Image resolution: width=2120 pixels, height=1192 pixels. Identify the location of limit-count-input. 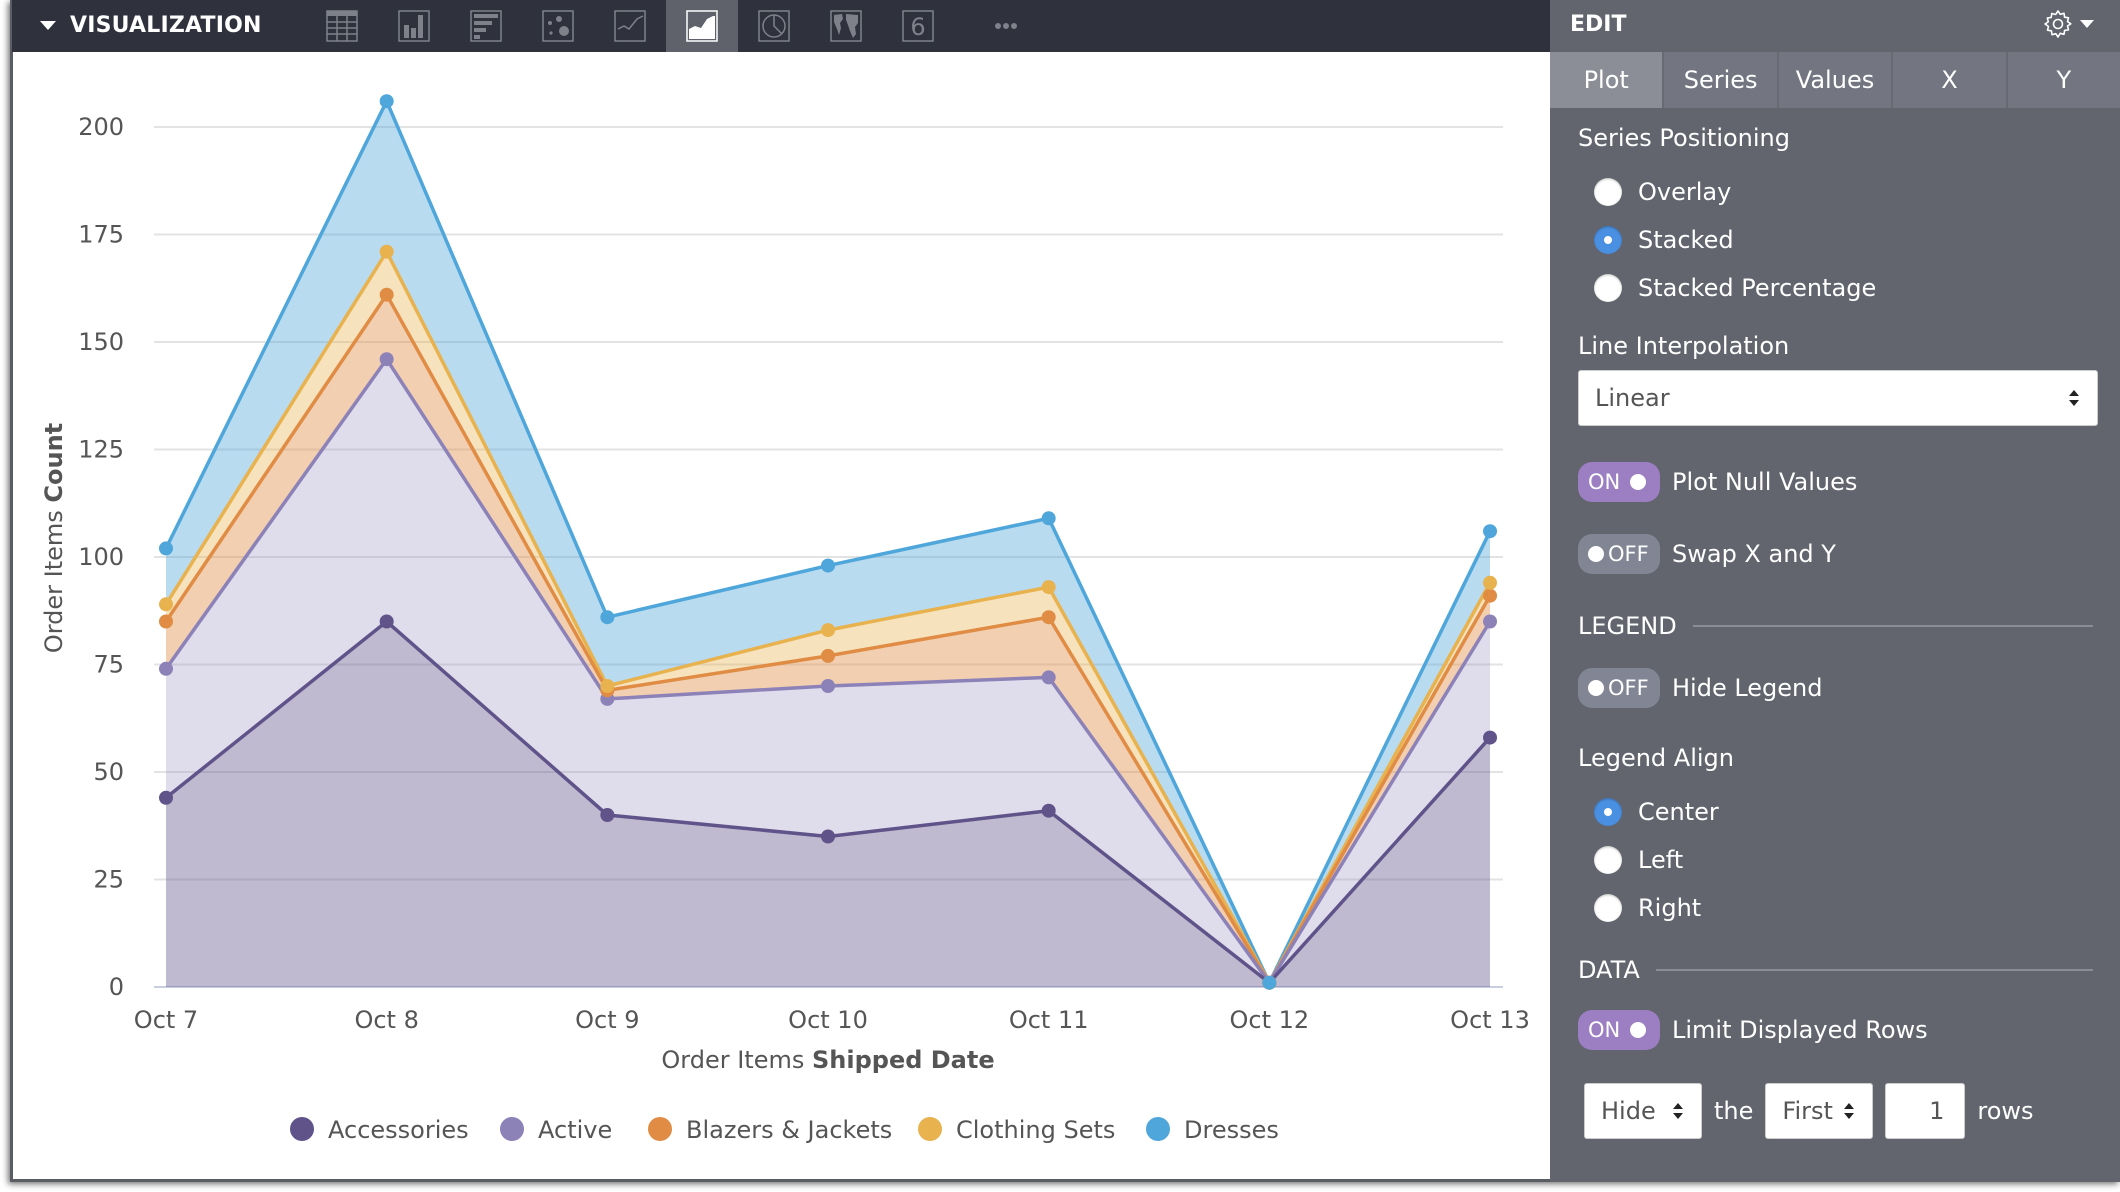
(1925, 1111).